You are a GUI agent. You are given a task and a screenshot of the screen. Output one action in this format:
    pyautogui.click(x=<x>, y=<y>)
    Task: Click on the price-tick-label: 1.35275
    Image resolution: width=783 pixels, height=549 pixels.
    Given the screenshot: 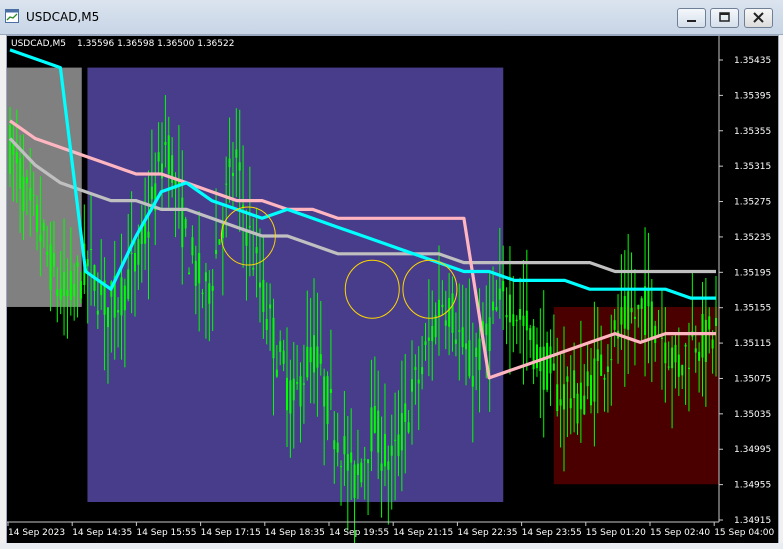 What is the action you would take?
    pyautogui.click(x=752, y=203)
    